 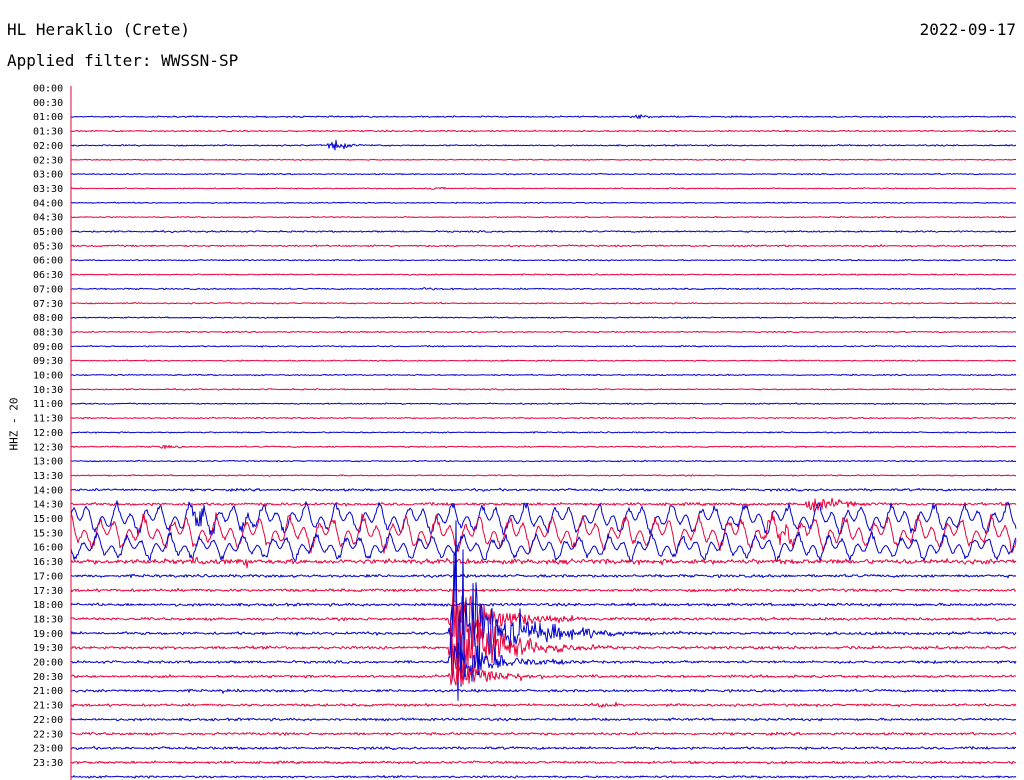 What do you see at coordinates (48, 433) in the screenshot?
I see `time-tick-label: 12:00` at bounding box center [48, 433].